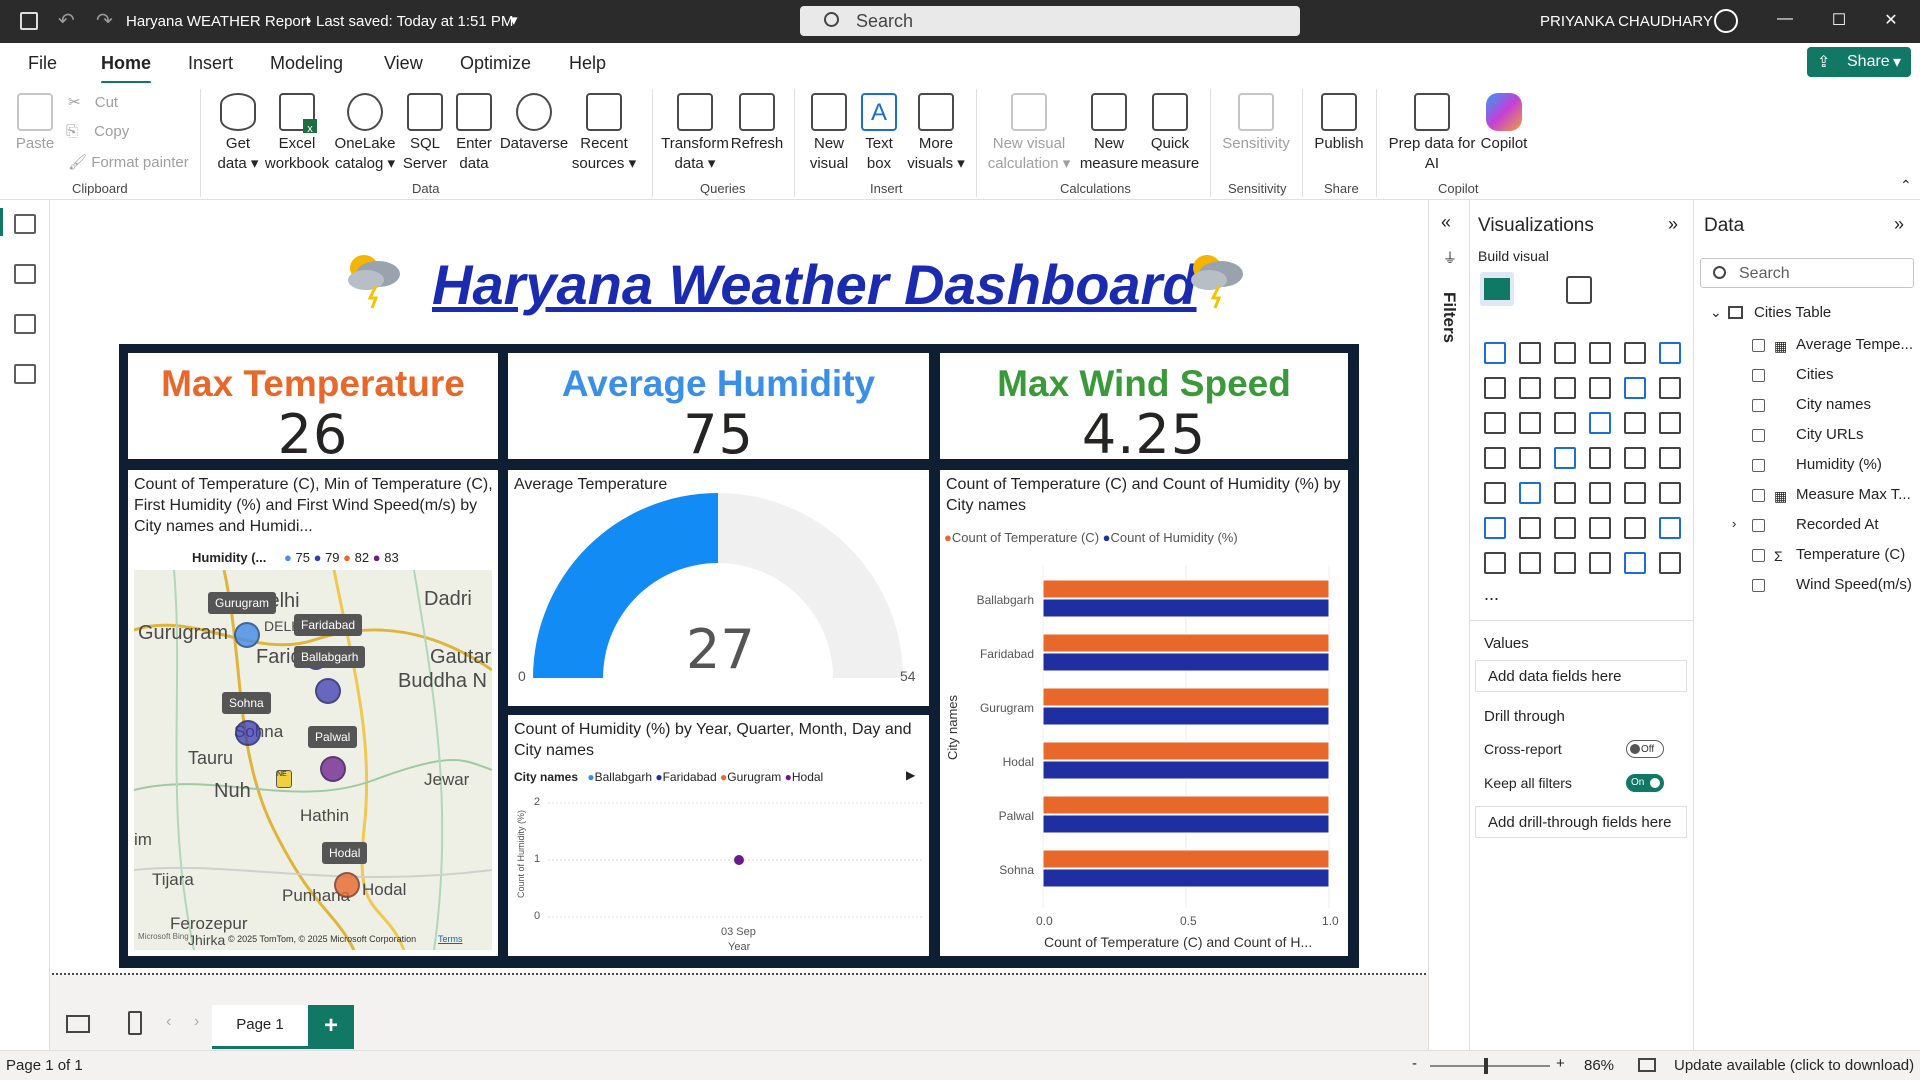  I want to click on paginated-visual-icon, so click(1495, 563).